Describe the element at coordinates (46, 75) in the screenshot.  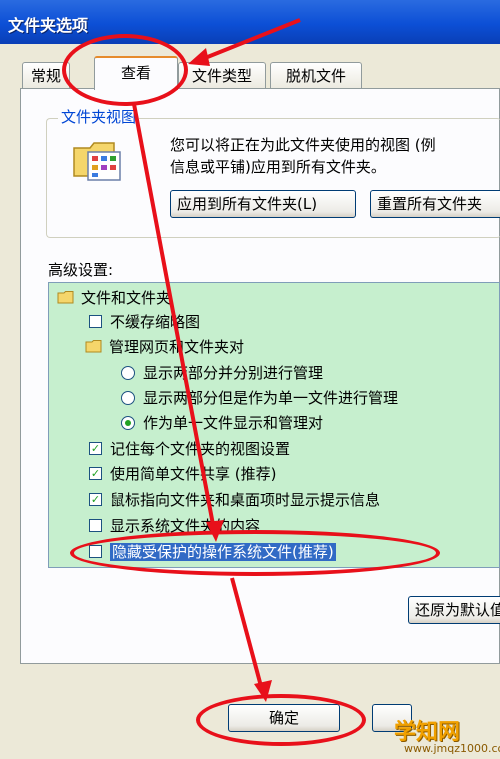
I see `tab-general: 常规` at that location.